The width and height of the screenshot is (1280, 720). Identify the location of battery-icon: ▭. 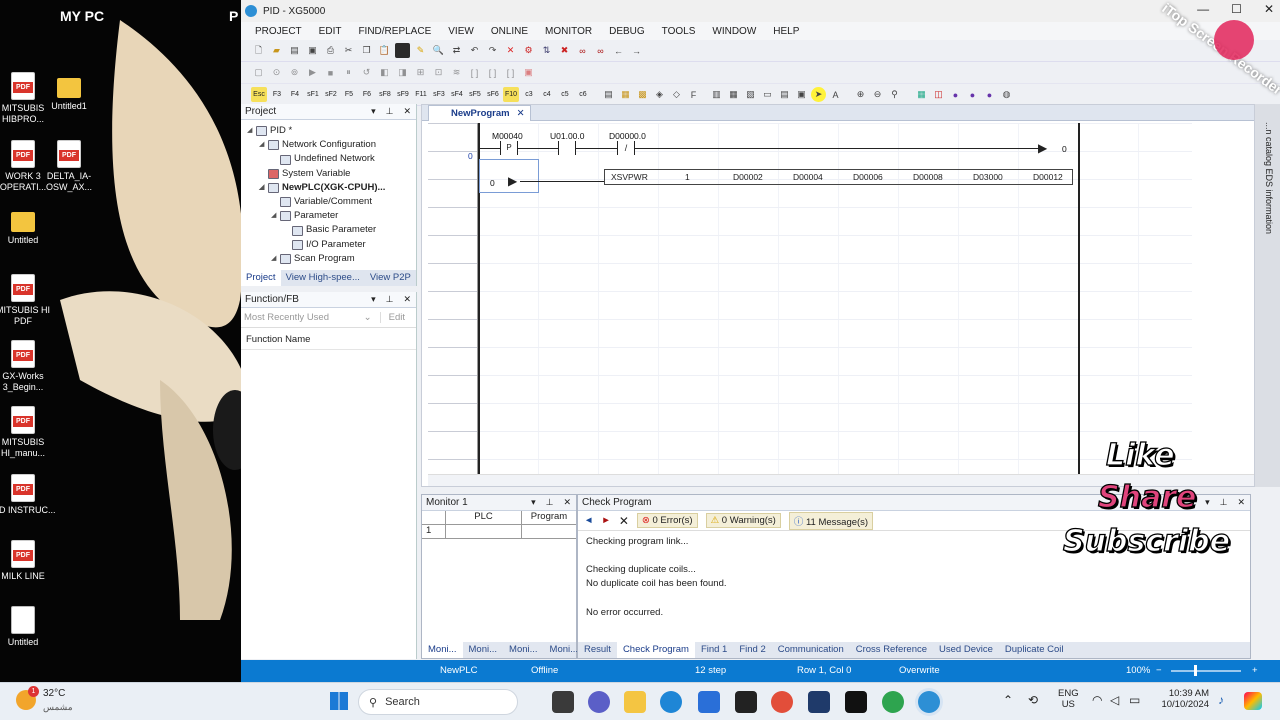
(1134, 700).